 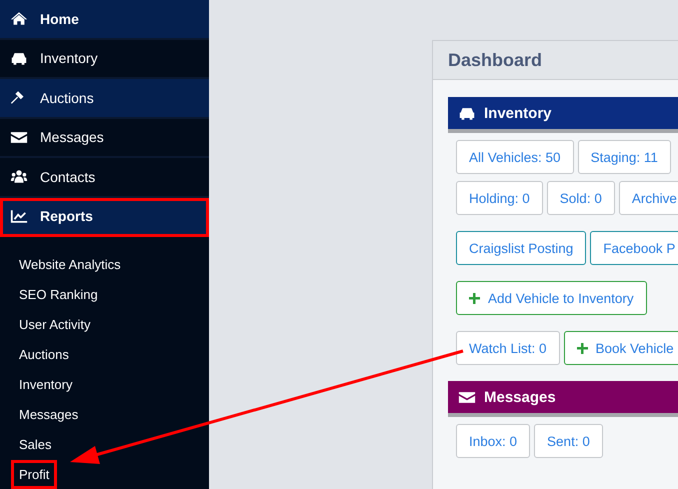 What do you see at coordinates (44, 354) in the screenshot?
I see `submenu-item: Auctions` at bounding box center [44, 354].